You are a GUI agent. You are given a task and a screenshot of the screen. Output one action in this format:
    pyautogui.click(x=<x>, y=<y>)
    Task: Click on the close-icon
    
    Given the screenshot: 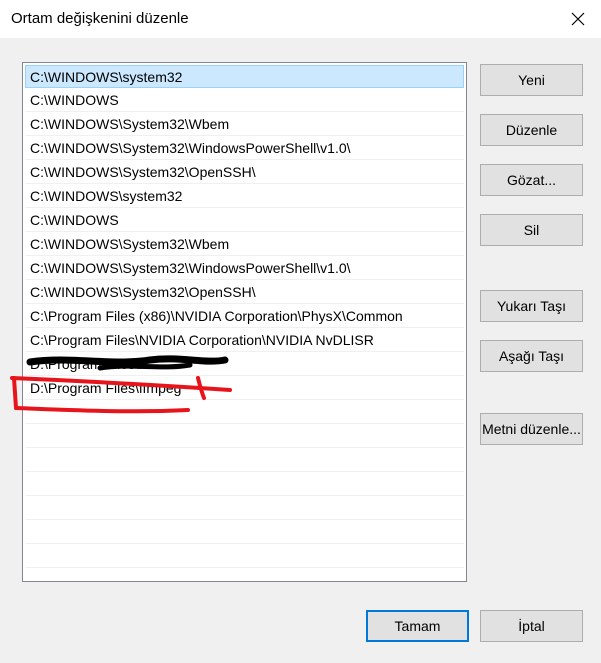 What is the action you would take?
    pyautogui.click(x=578, y=19)
    